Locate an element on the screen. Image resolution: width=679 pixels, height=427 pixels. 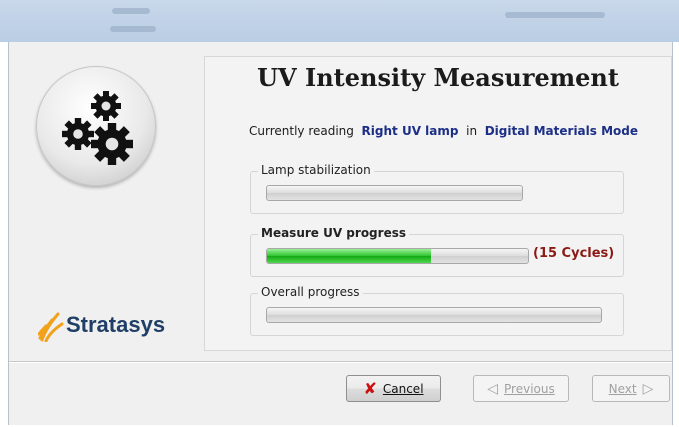
overall-progress-group: Overall progress is located at coordinates (437, 310).